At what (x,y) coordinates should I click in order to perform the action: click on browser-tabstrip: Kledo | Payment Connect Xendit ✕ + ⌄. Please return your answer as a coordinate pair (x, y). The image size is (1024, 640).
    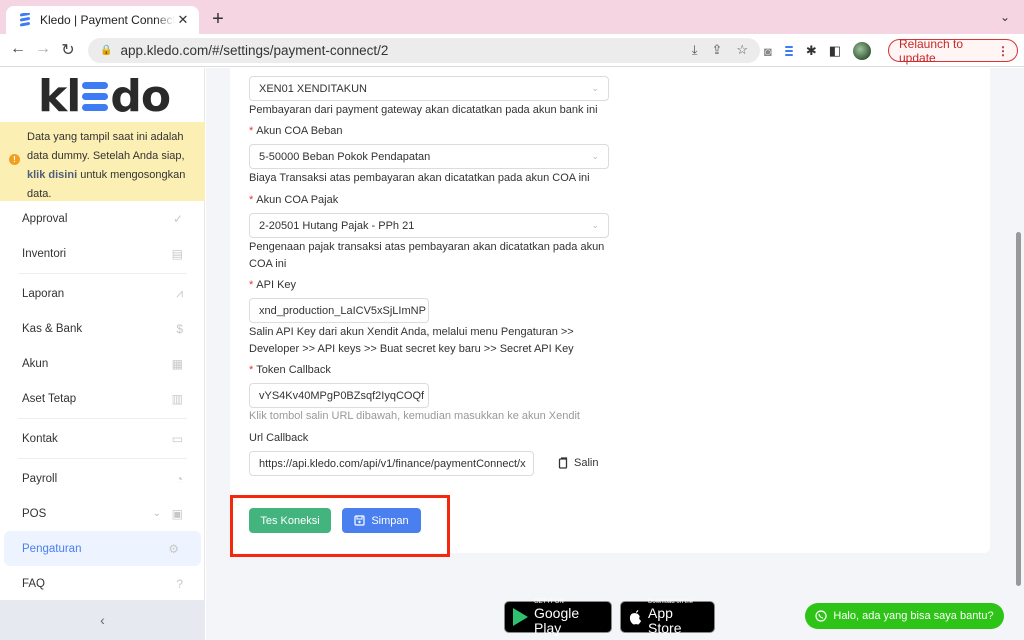
    Looking at the image, I should click on (512, 17).